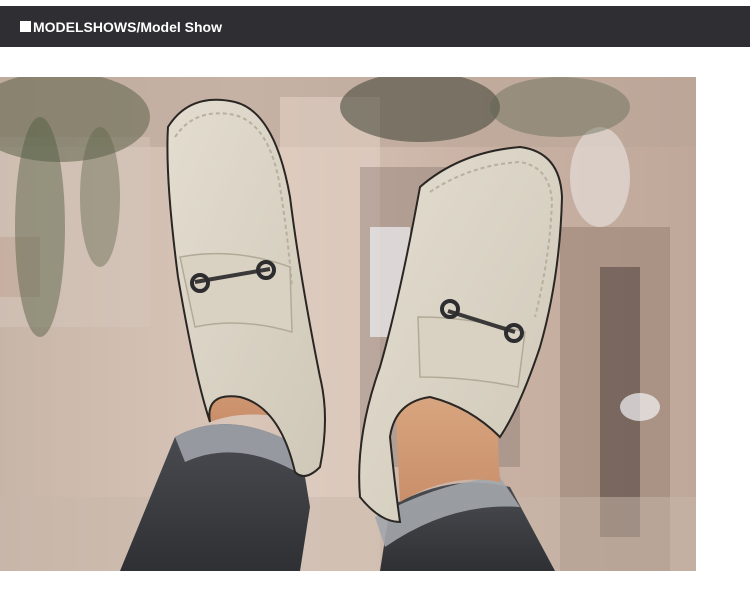 The width and height of the screenshot is (750, 613). Describe the element at coordinates (127, 26) in the screenshot. I see `section-title: MODELSHOWS/Model Show` at that location.